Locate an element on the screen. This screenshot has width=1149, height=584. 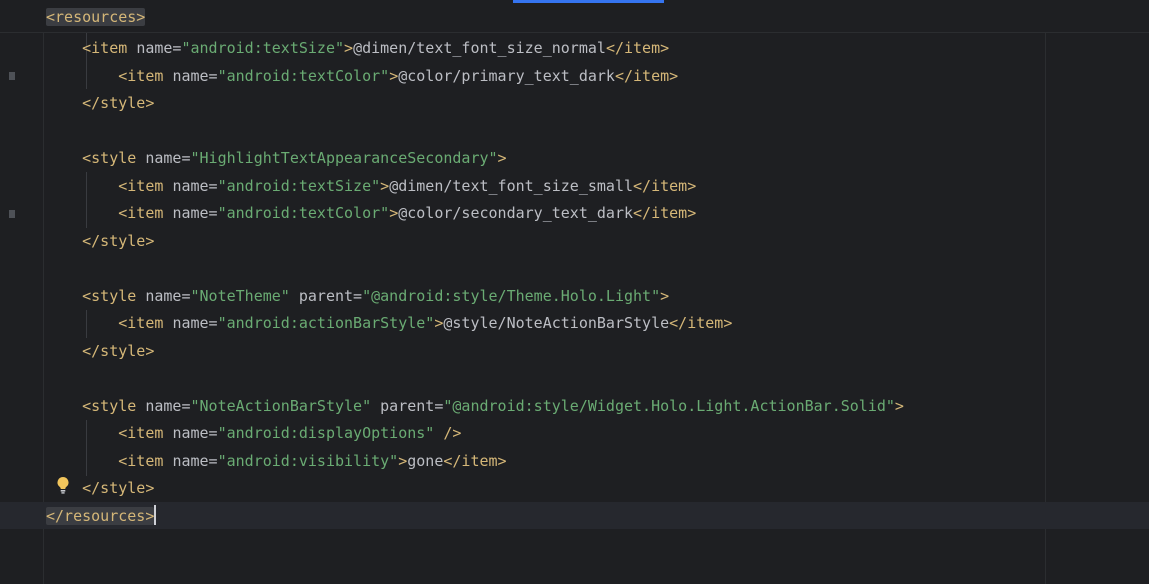
code-token: "NoteTheme" is located at coordinates (240, 295).